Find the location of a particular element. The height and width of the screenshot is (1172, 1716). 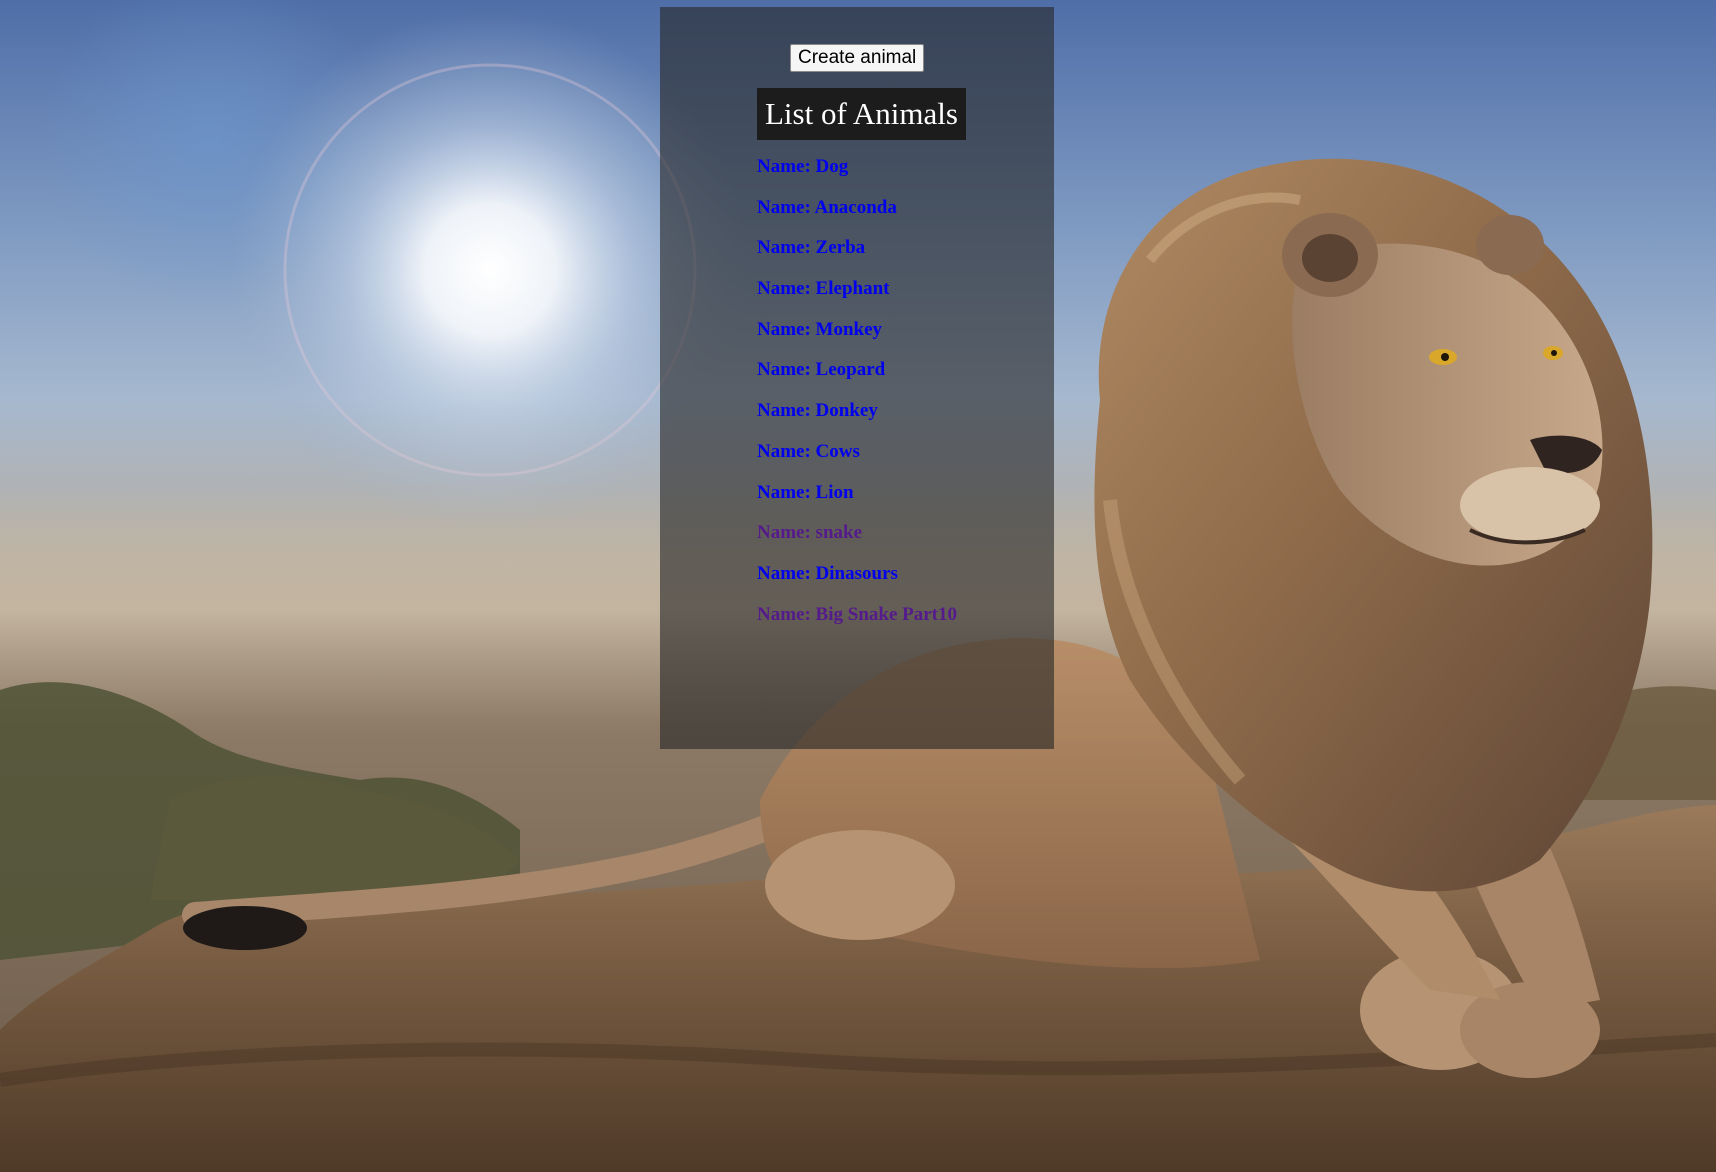

animal-link: Name: Monkey is located at coordinates (819, 329).